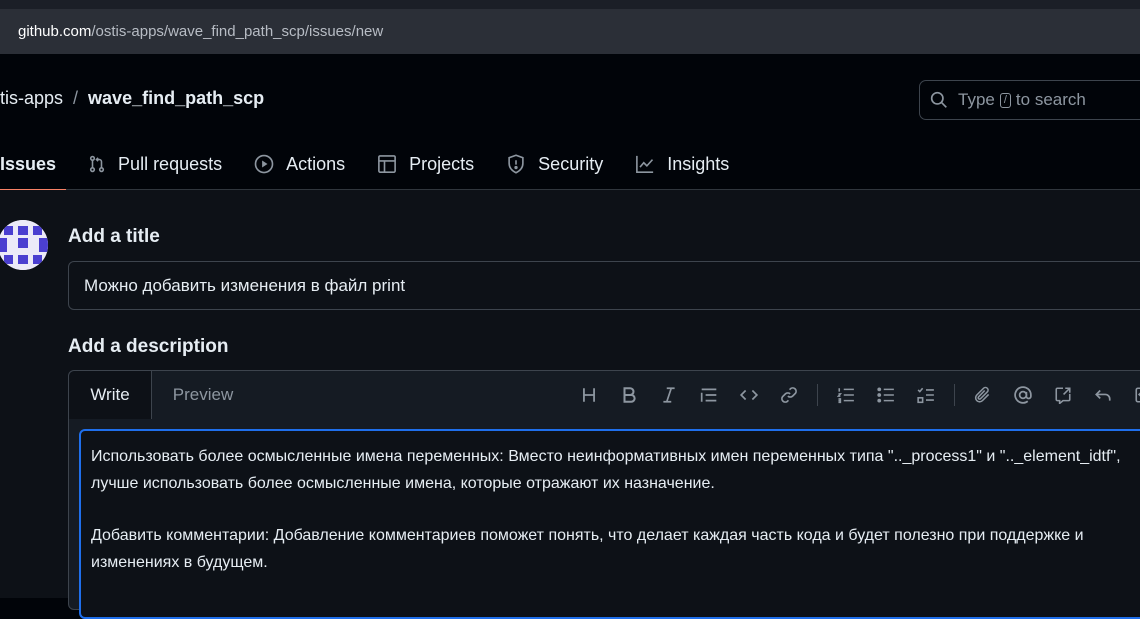  I want to click on tab-pull-requests: Pull requests, so click(155, 164).